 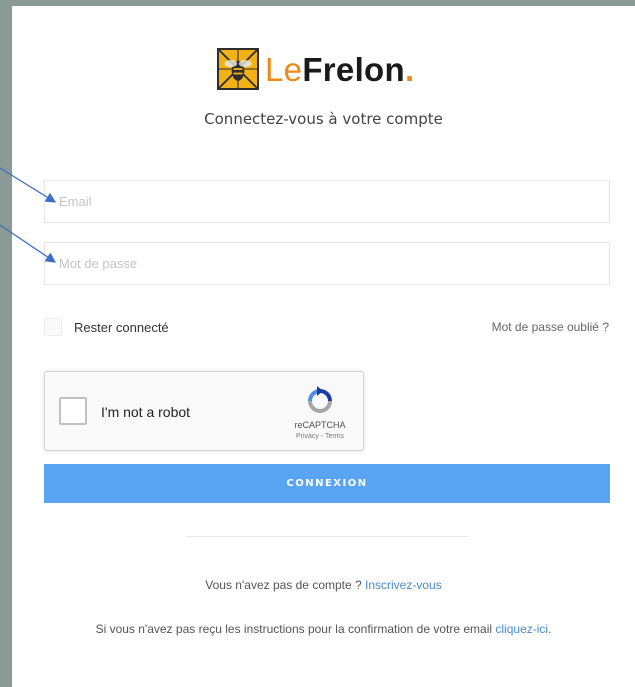 I want to click on recaptcha-logo-icon, so click(x=320, y=401).